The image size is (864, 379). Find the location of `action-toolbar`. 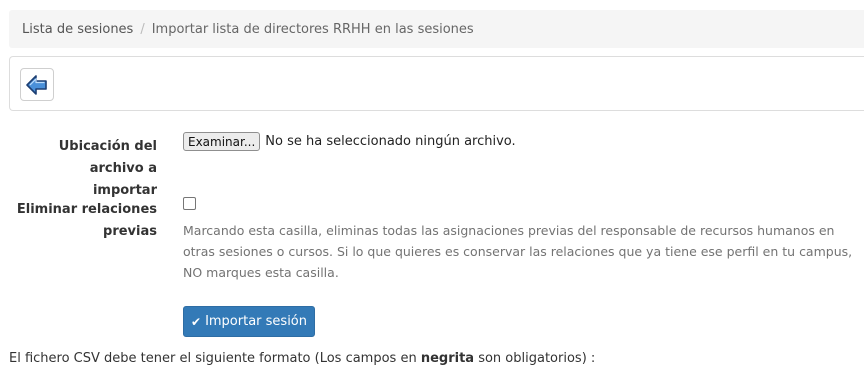

action-toolbar is located at coordinates (436, 83).